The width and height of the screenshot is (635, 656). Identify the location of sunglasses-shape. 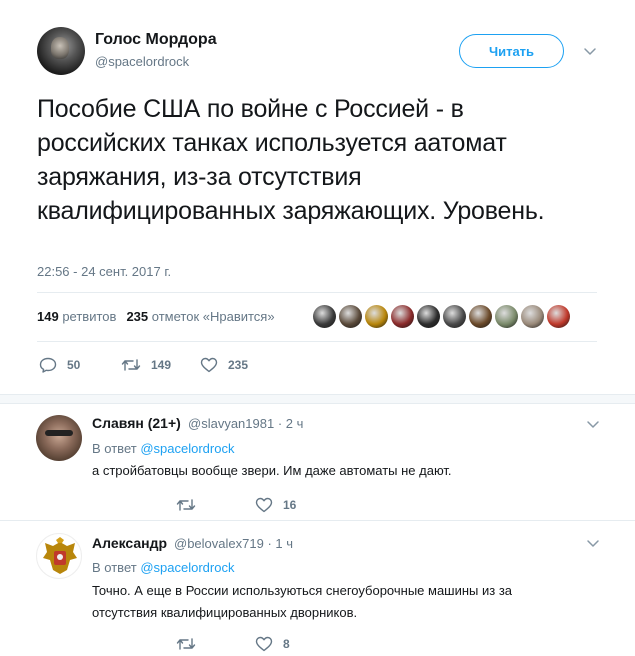
(59, 433).